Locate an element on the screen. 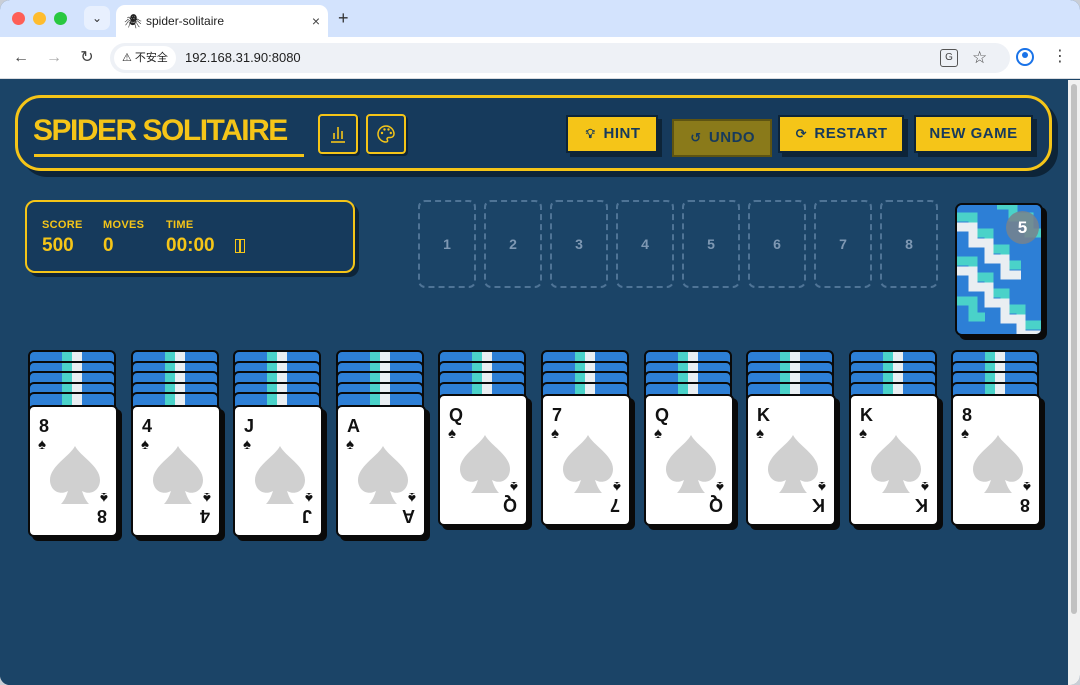  browser-toolbar: ← → ↻ ⚠ 不安全 192.168.31.90:8080 G ☆ ⋮ is located at coordinates (540, 58).